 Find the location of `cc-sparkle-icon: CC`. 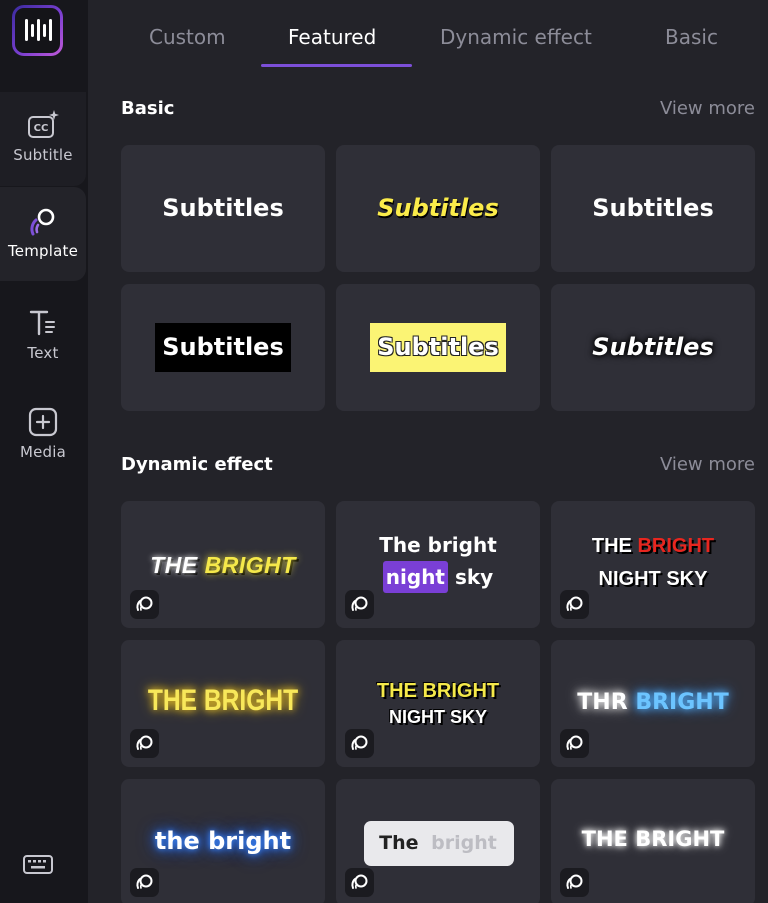

cc-sparkle-icon: CC is located at coordinates (43, 124).